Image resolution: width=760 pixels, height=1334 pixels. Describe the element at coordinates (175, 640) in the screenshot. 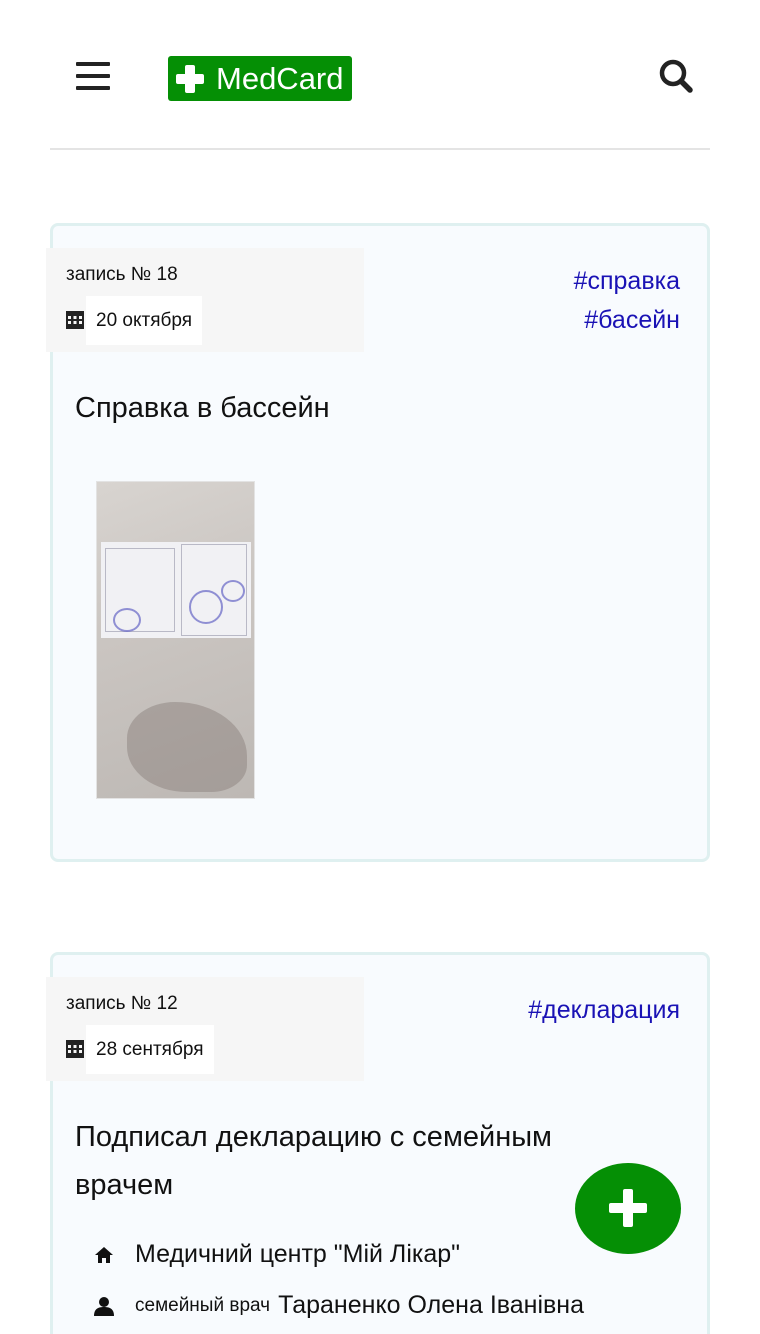

I see `record-photo-thumbnail` at that location.